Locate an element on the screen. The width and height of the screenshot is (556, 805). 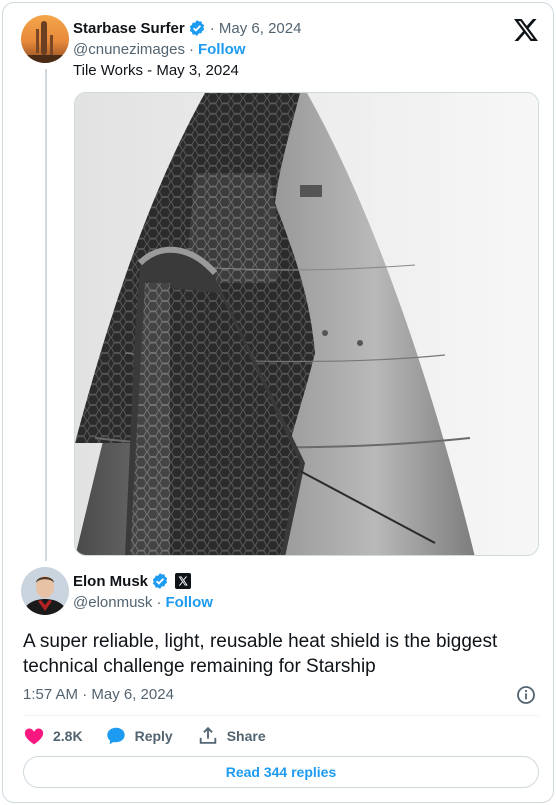
reply-button: Reply is located at coordinates (139, 736).